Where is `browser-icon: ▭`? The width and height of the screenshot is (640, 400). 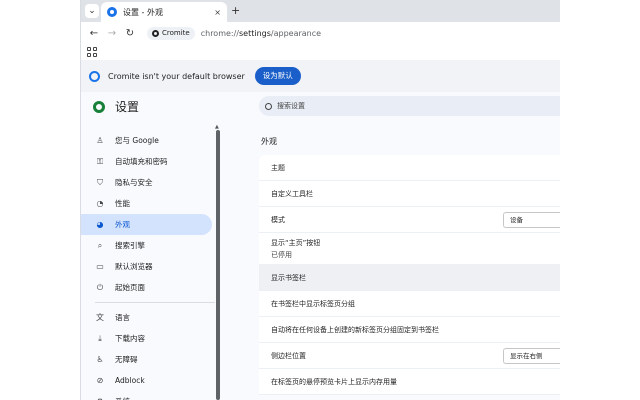
browser-icon: ▭ is located at coordinates (100, 266).